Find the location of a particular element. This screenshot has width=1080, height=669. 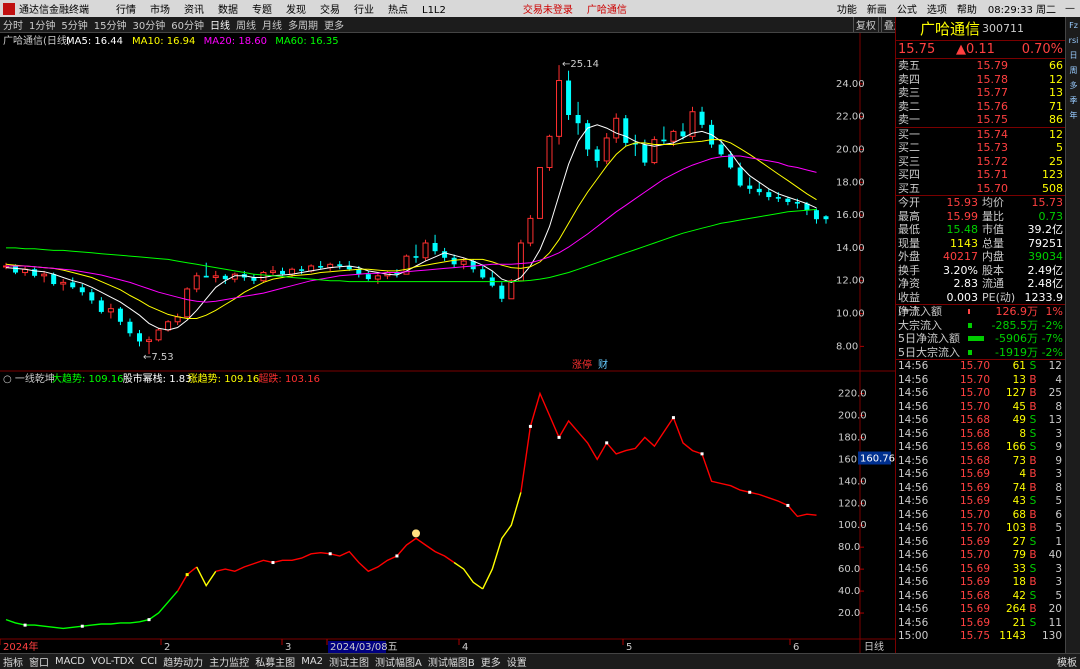

tick-price: 15.68 is located at coordinates (974, 595).